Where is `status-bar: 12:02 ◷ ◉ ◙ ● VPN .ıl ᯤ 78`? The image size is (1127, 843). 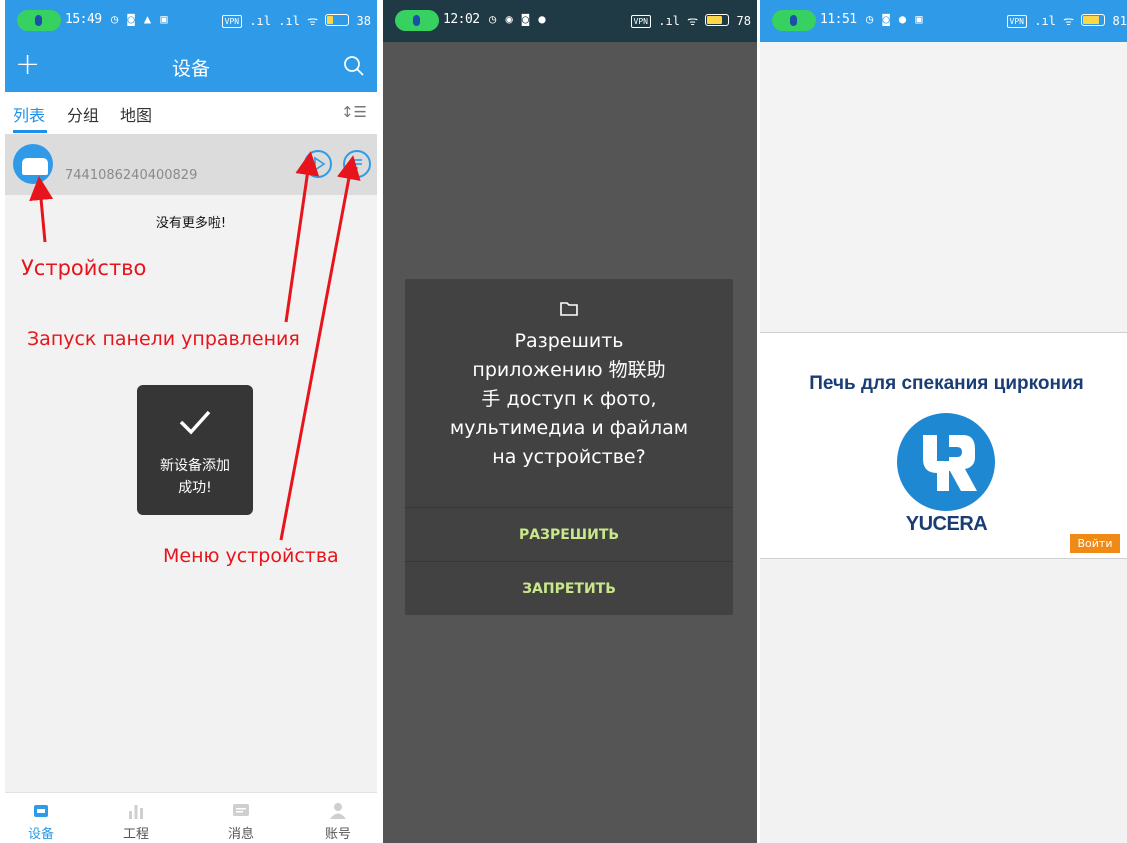
status-bar: 12:02 ◷ ◉ ◙ ● VPN .ıl ᯤ 78 is located at coordinates (570, 21).